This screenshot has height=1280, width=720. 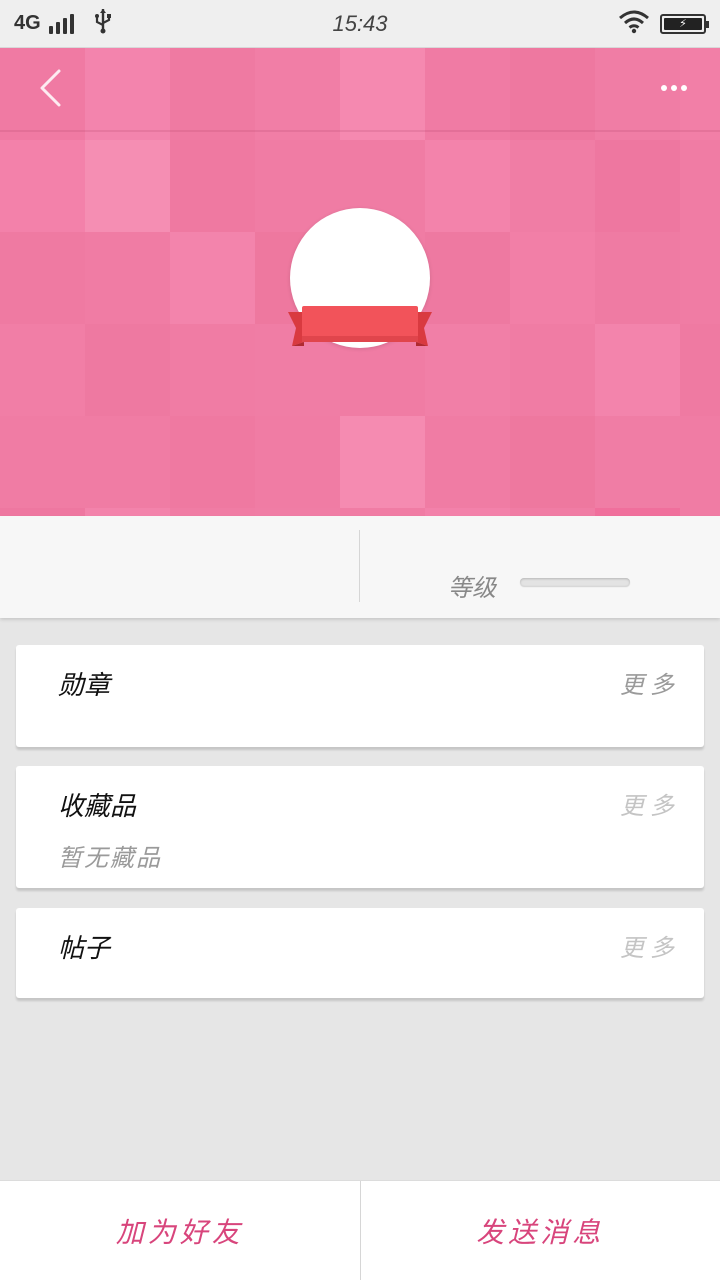 What do you see at coordinates (650, 682) in the screenshot?
I see `medals-more-link: 更多` at bounding box center [650, 682].